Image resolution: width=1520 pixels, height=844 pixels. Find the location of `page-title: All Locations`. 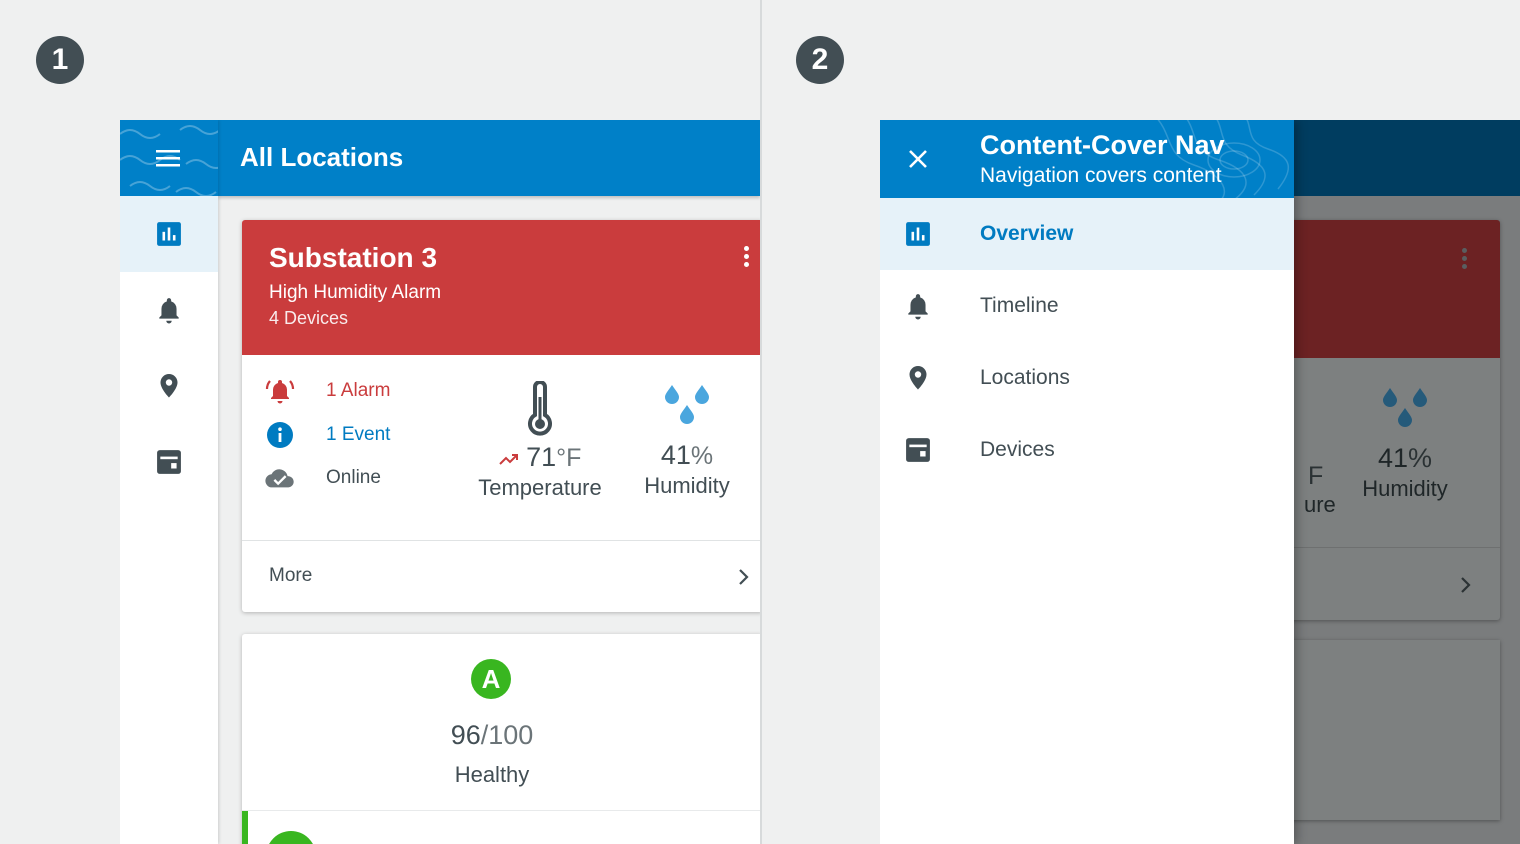

page-title: All Locations is located at coordinates (322, 157).